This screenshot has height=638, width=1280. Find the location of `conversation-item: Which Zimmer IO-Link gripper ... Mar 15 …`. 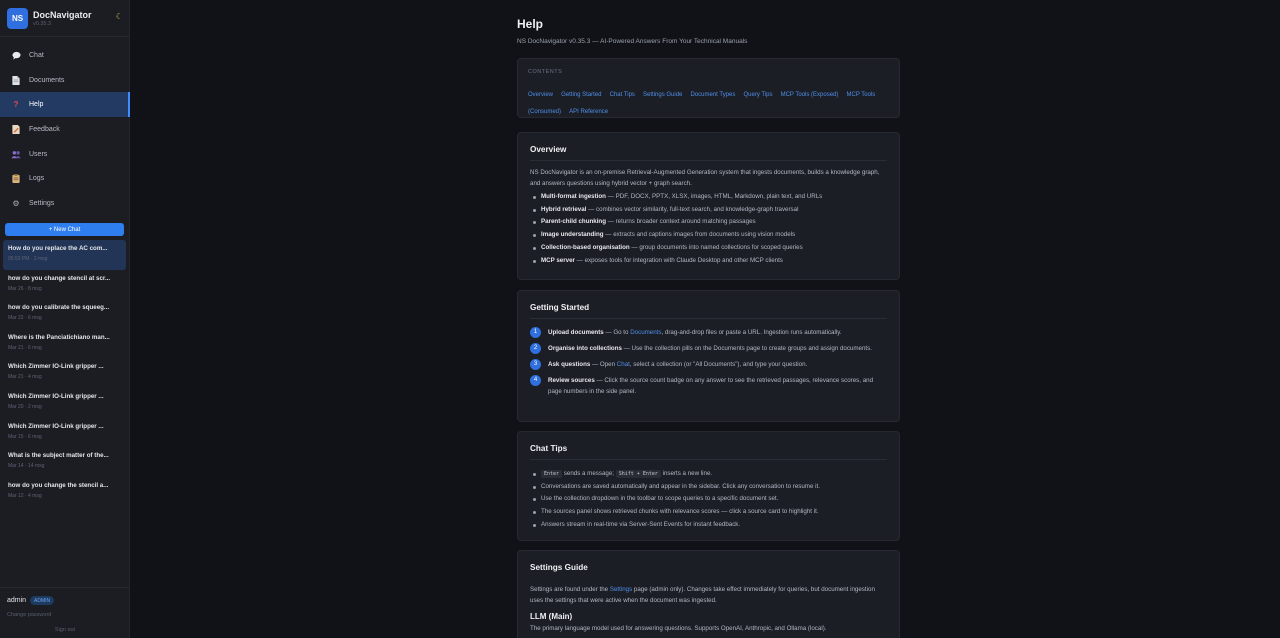

conversation-item: Which Zimmer IO-Link gripper ... Mar 15 … is located at coordinates (64, 433).